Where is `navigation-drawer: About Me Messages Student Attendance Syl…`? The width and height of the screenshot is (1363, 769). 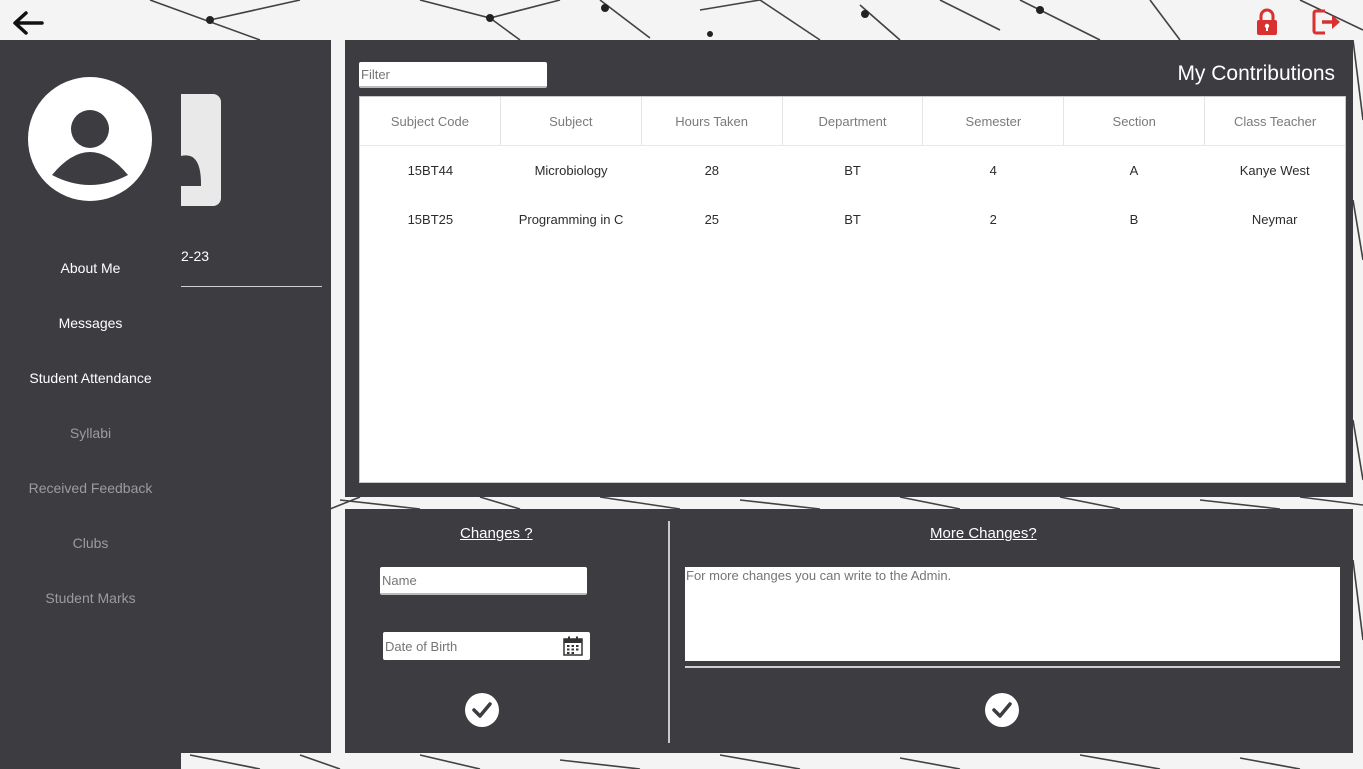
navigation-drawer: About Me Messages Student Attendance Syl… is located at coordinates (90, 404).